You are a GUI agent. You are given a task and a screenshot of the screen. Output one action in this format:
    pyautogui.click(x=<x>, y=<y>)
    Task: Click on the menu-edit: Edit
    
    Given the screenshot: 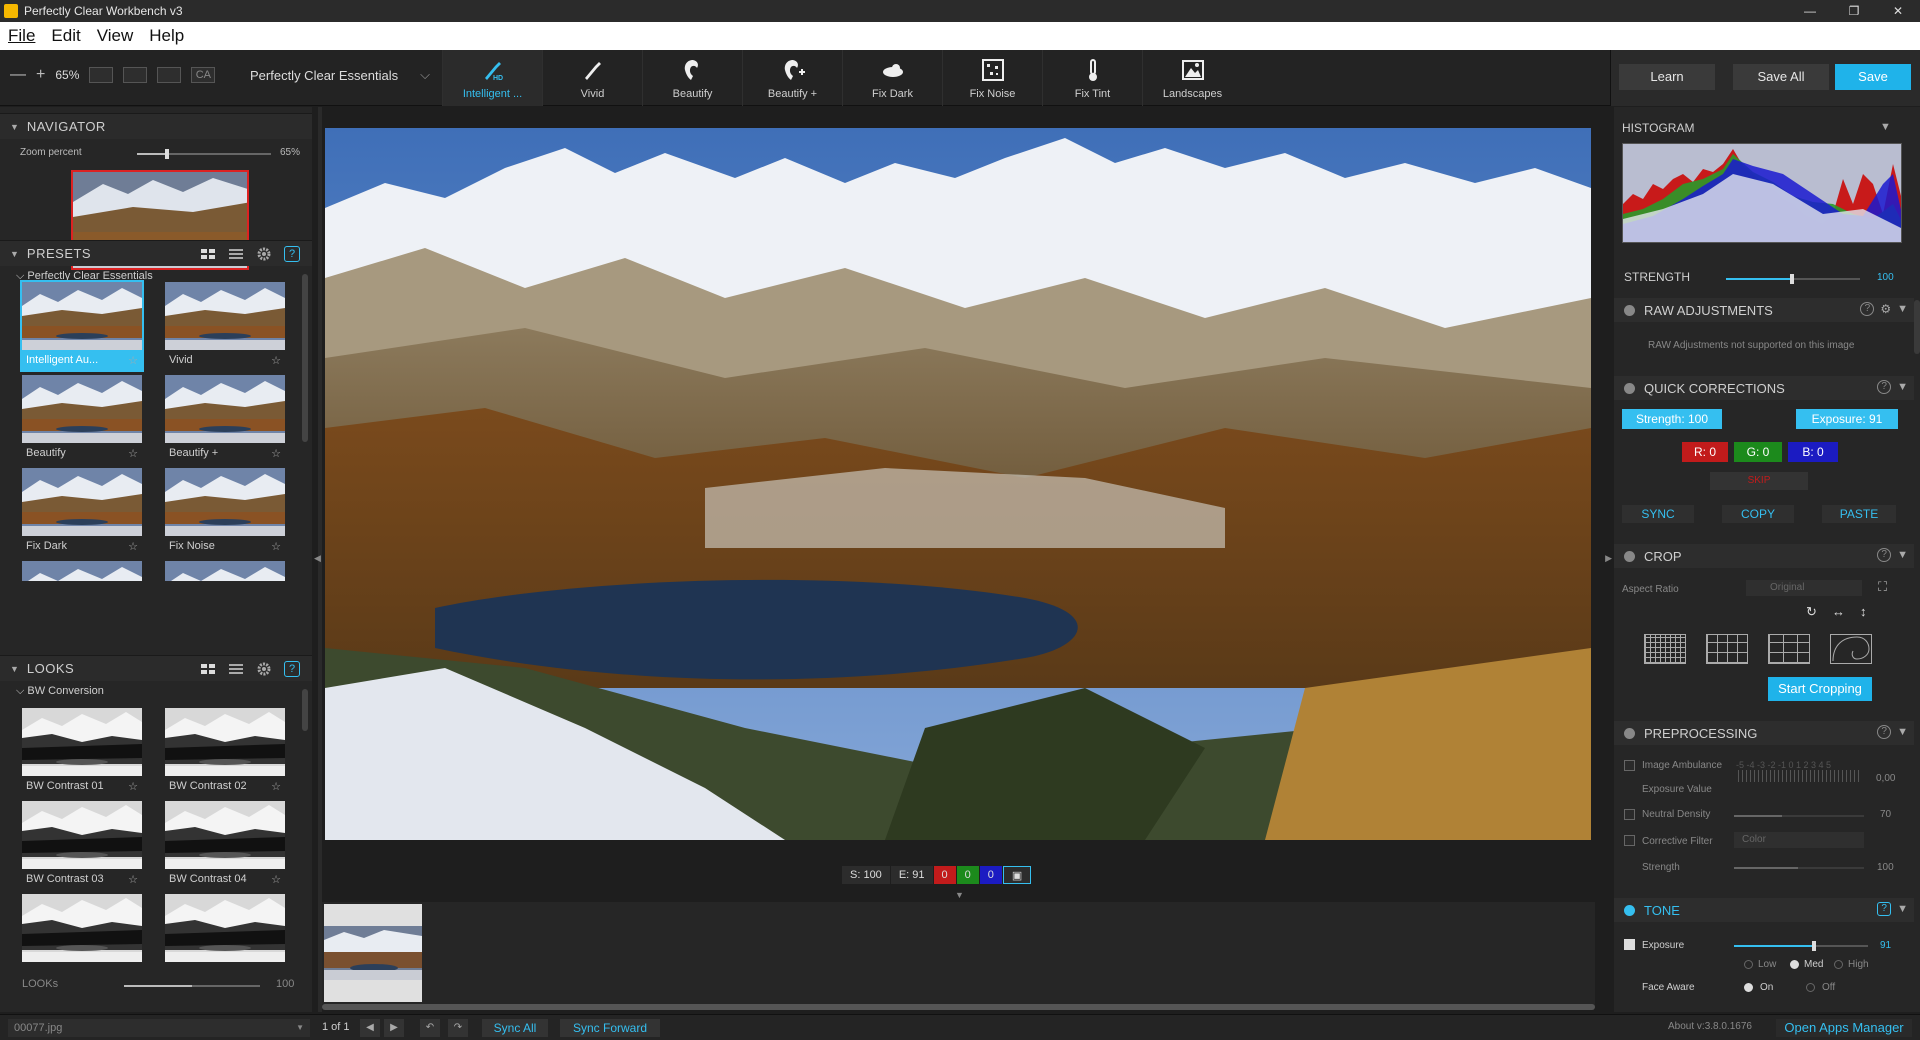 What is the action you would take?
    pyautogui.click(x=65, y=36)
    